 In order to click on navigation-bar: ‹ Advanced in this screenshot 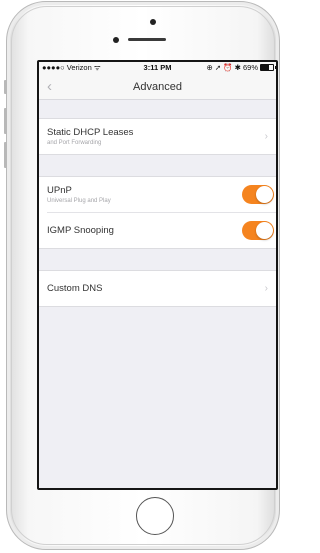, I will do `click(157, 87)`.